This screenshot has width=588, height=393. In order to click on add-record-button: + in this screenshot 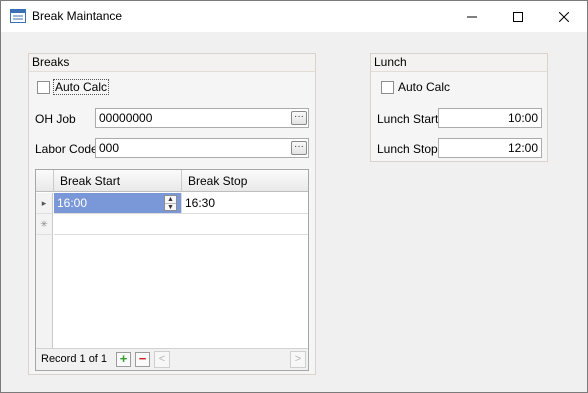, I will do `click(123, 359)`.